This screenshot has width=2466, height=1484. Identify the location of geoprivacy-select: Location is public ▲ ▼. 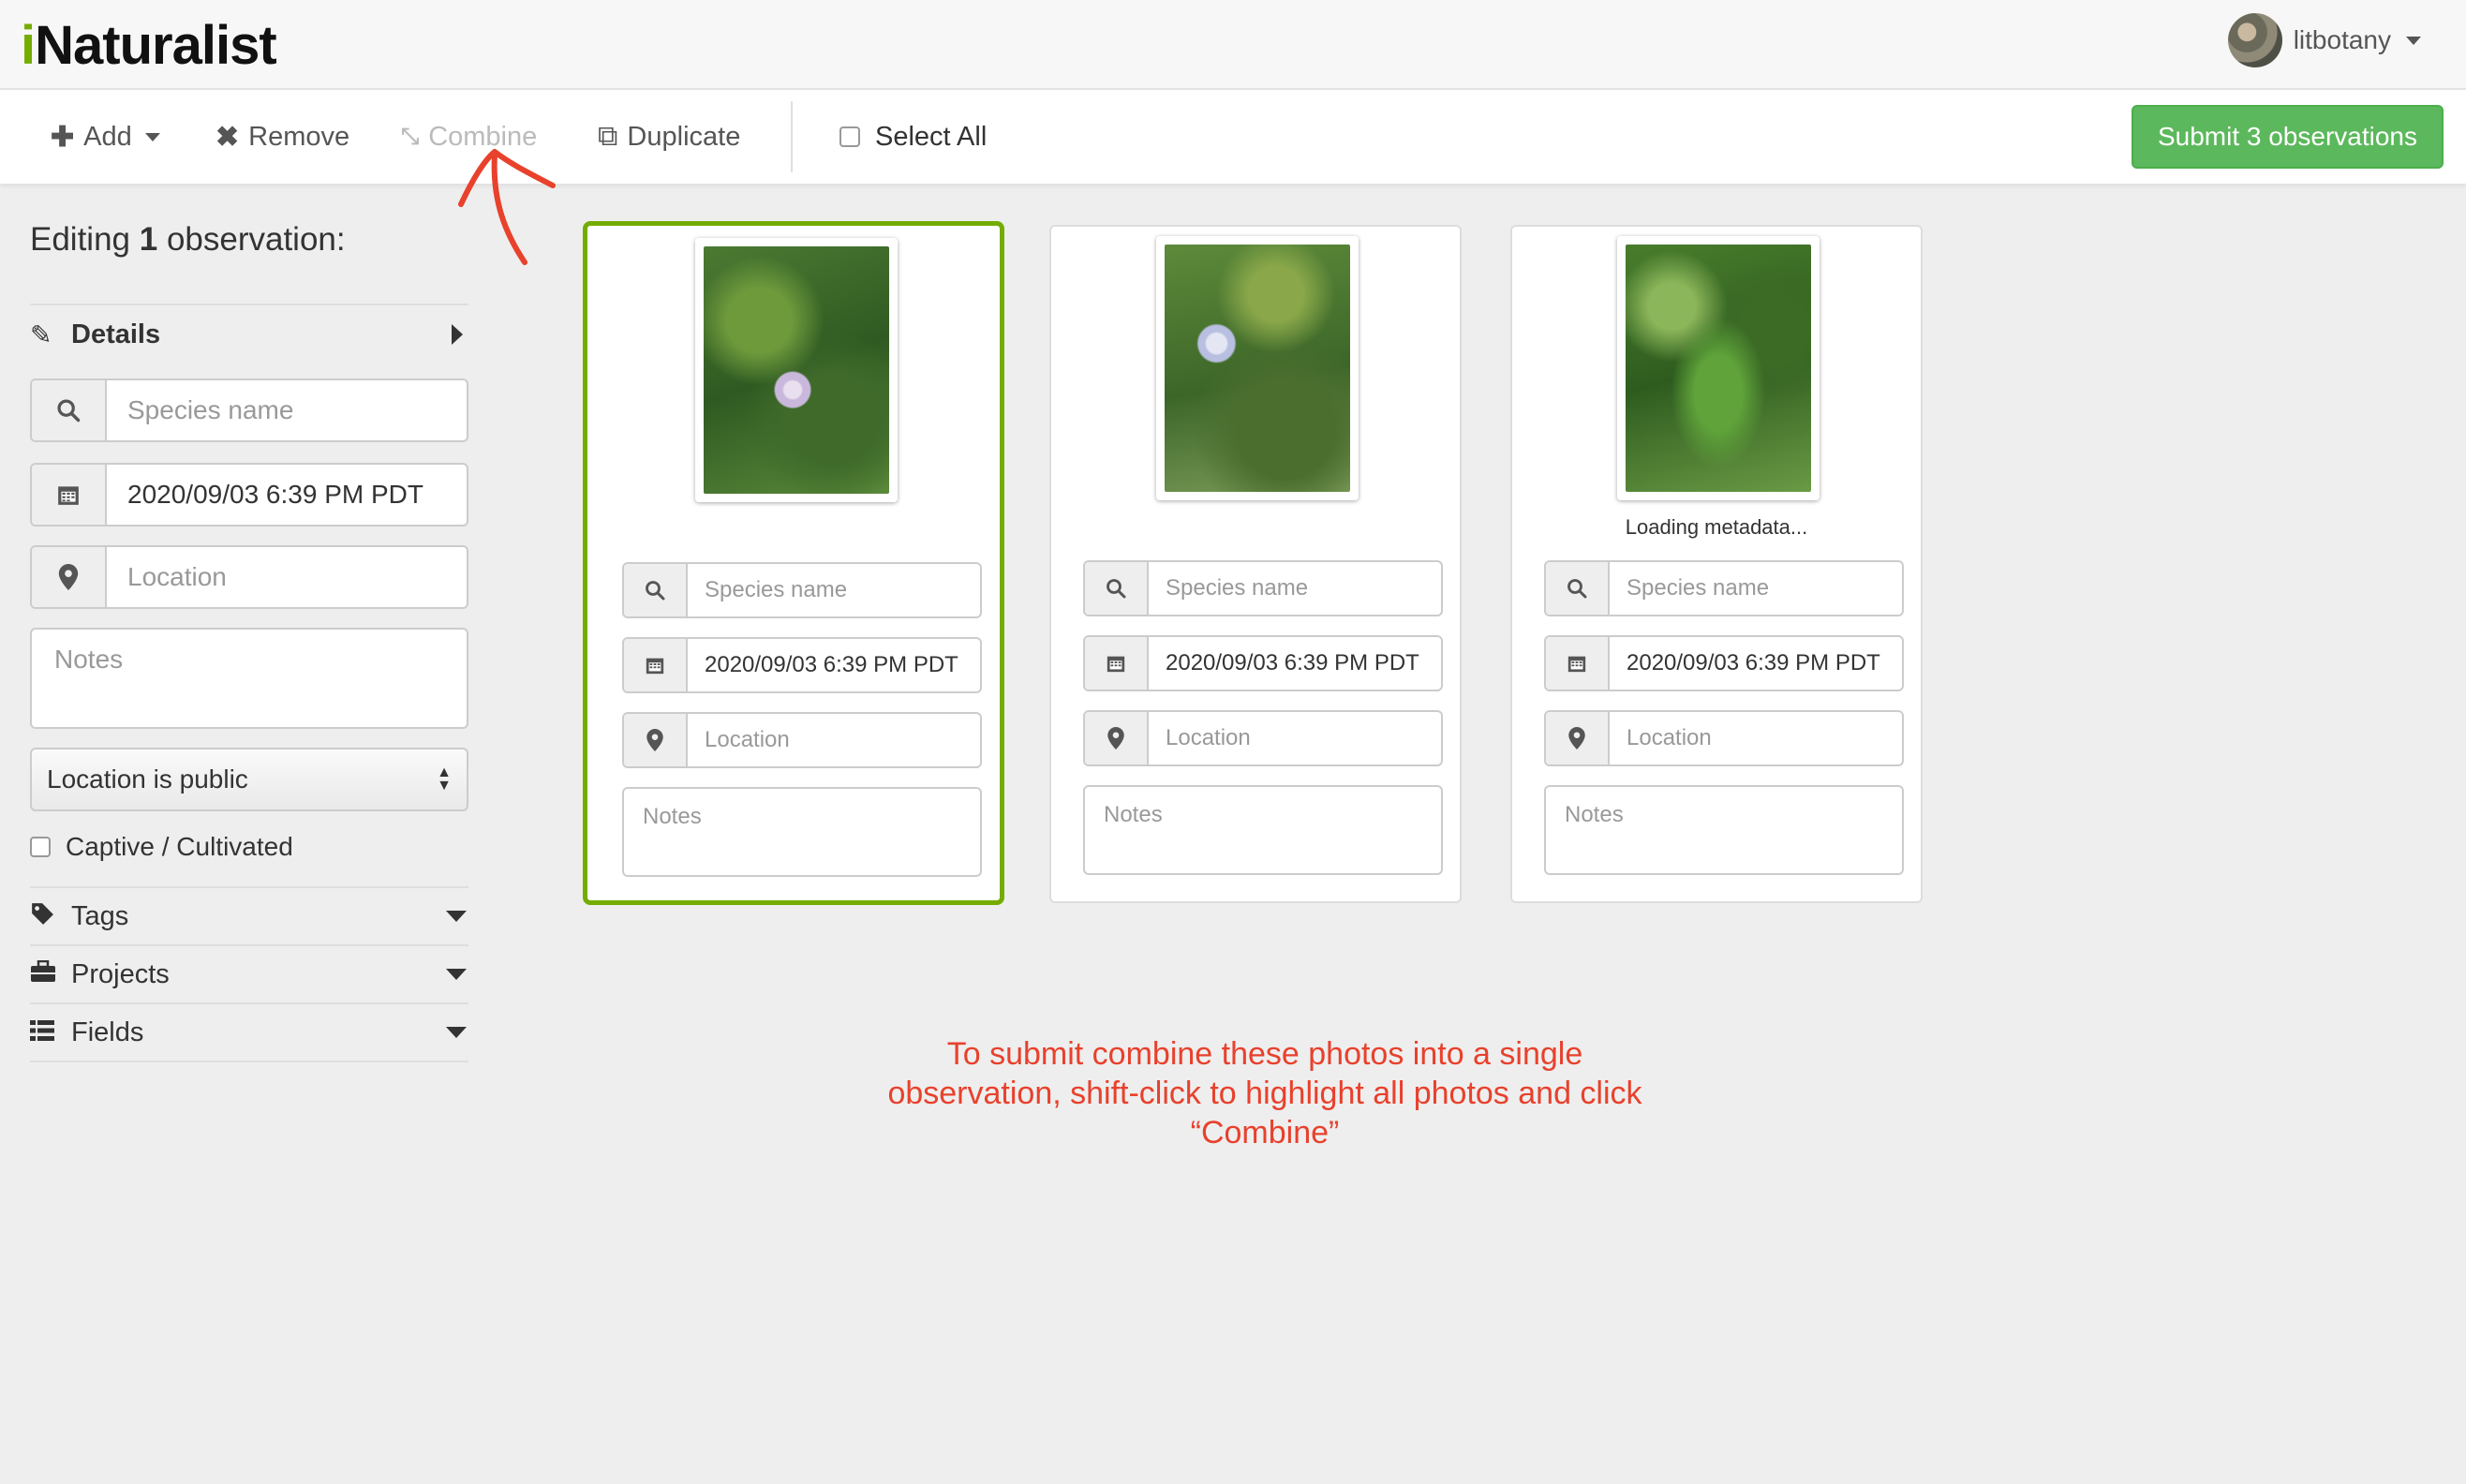
(249, 779).